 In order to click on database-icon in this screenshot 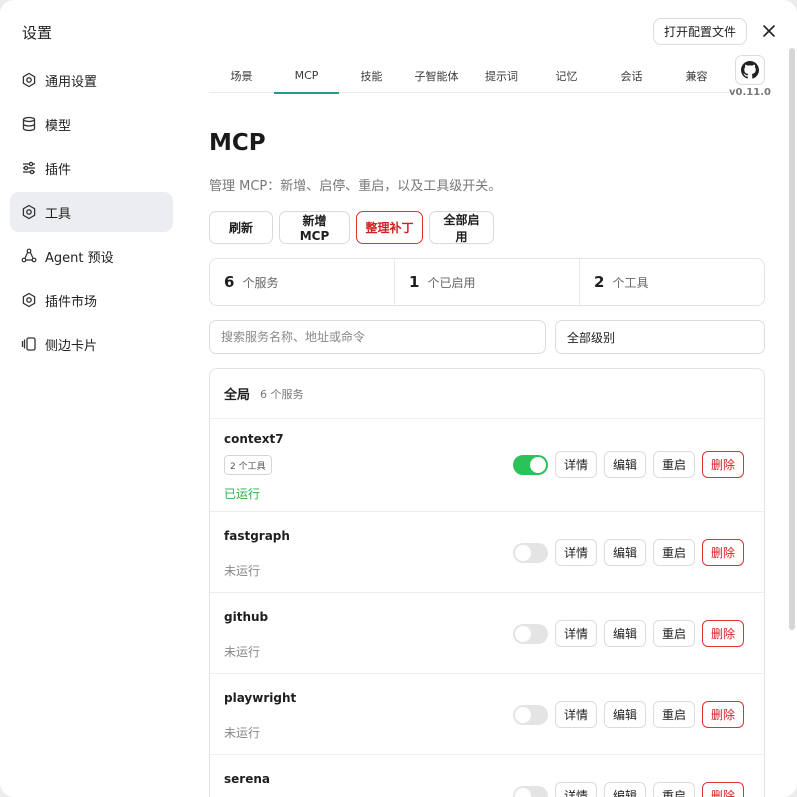, I will do `click(29, 124)`.